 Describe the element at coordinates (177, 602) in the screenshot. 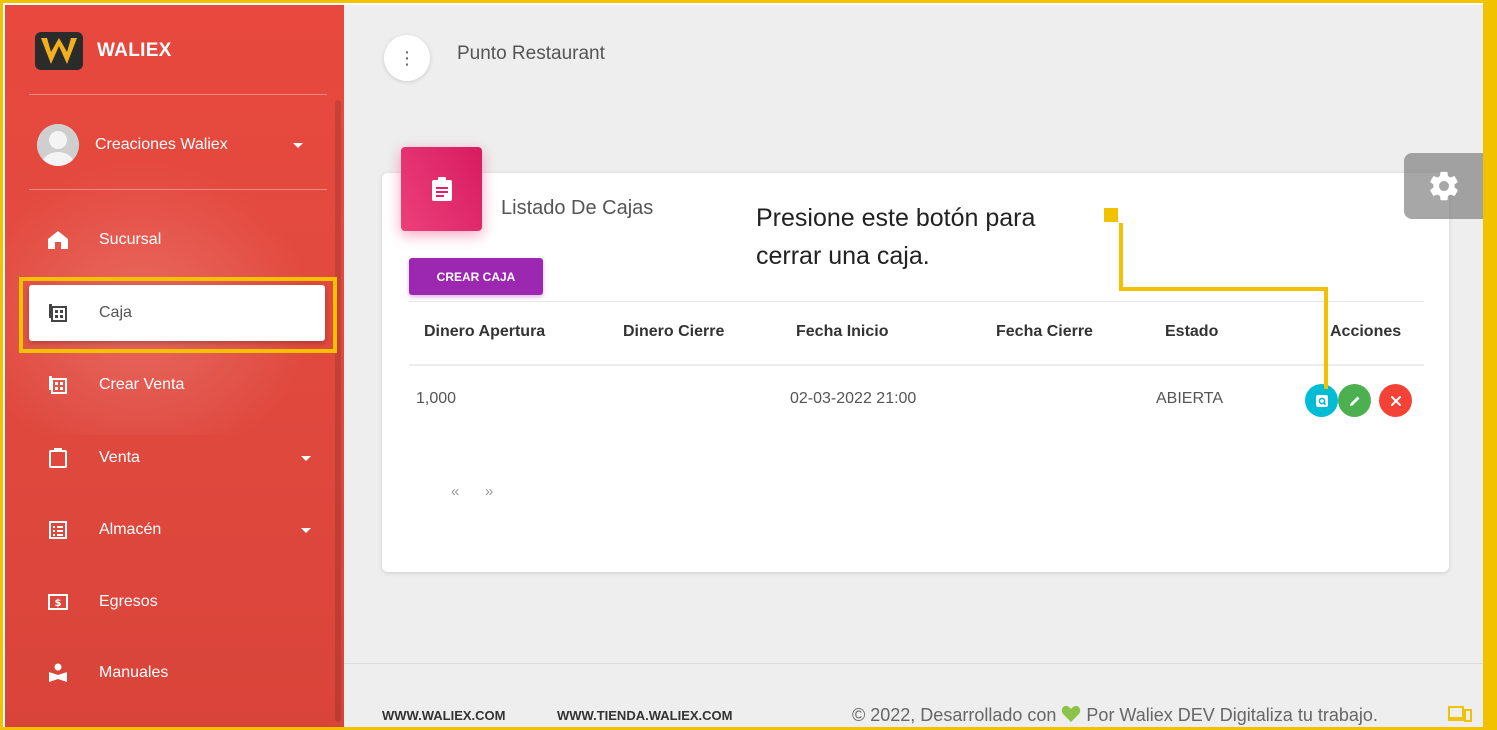

I see `sidebar-item-egresos: $ Egresos` at that location.